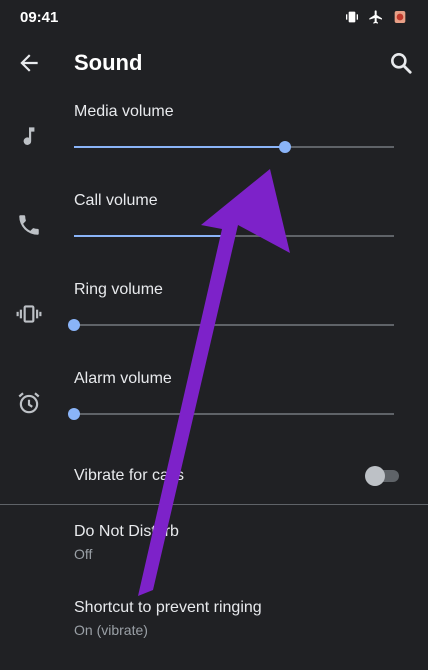 The height and width of the screenshot is (670, 428). What do you see at coordinates (214, 504) in the screenshot?
I see `divider` at bounding box center [214, 504].